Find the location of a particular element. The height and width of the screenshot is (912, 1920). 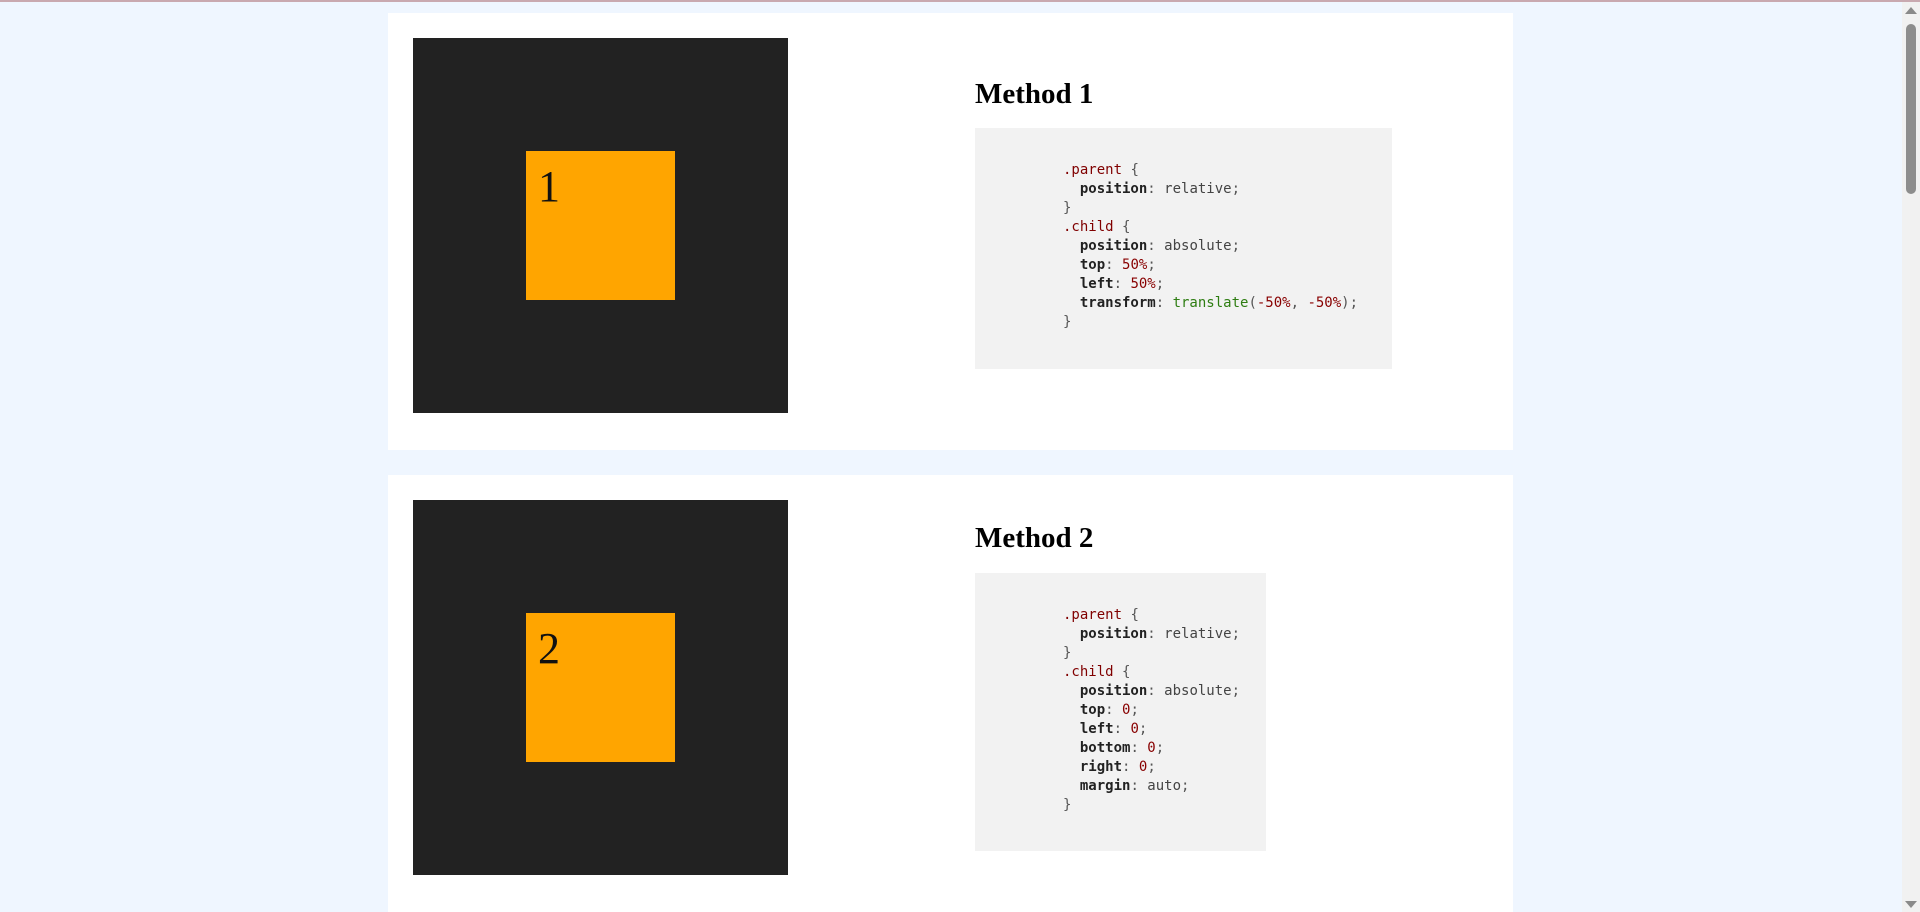

parent-demo-box: 1 is located at coordinates (600, 225).